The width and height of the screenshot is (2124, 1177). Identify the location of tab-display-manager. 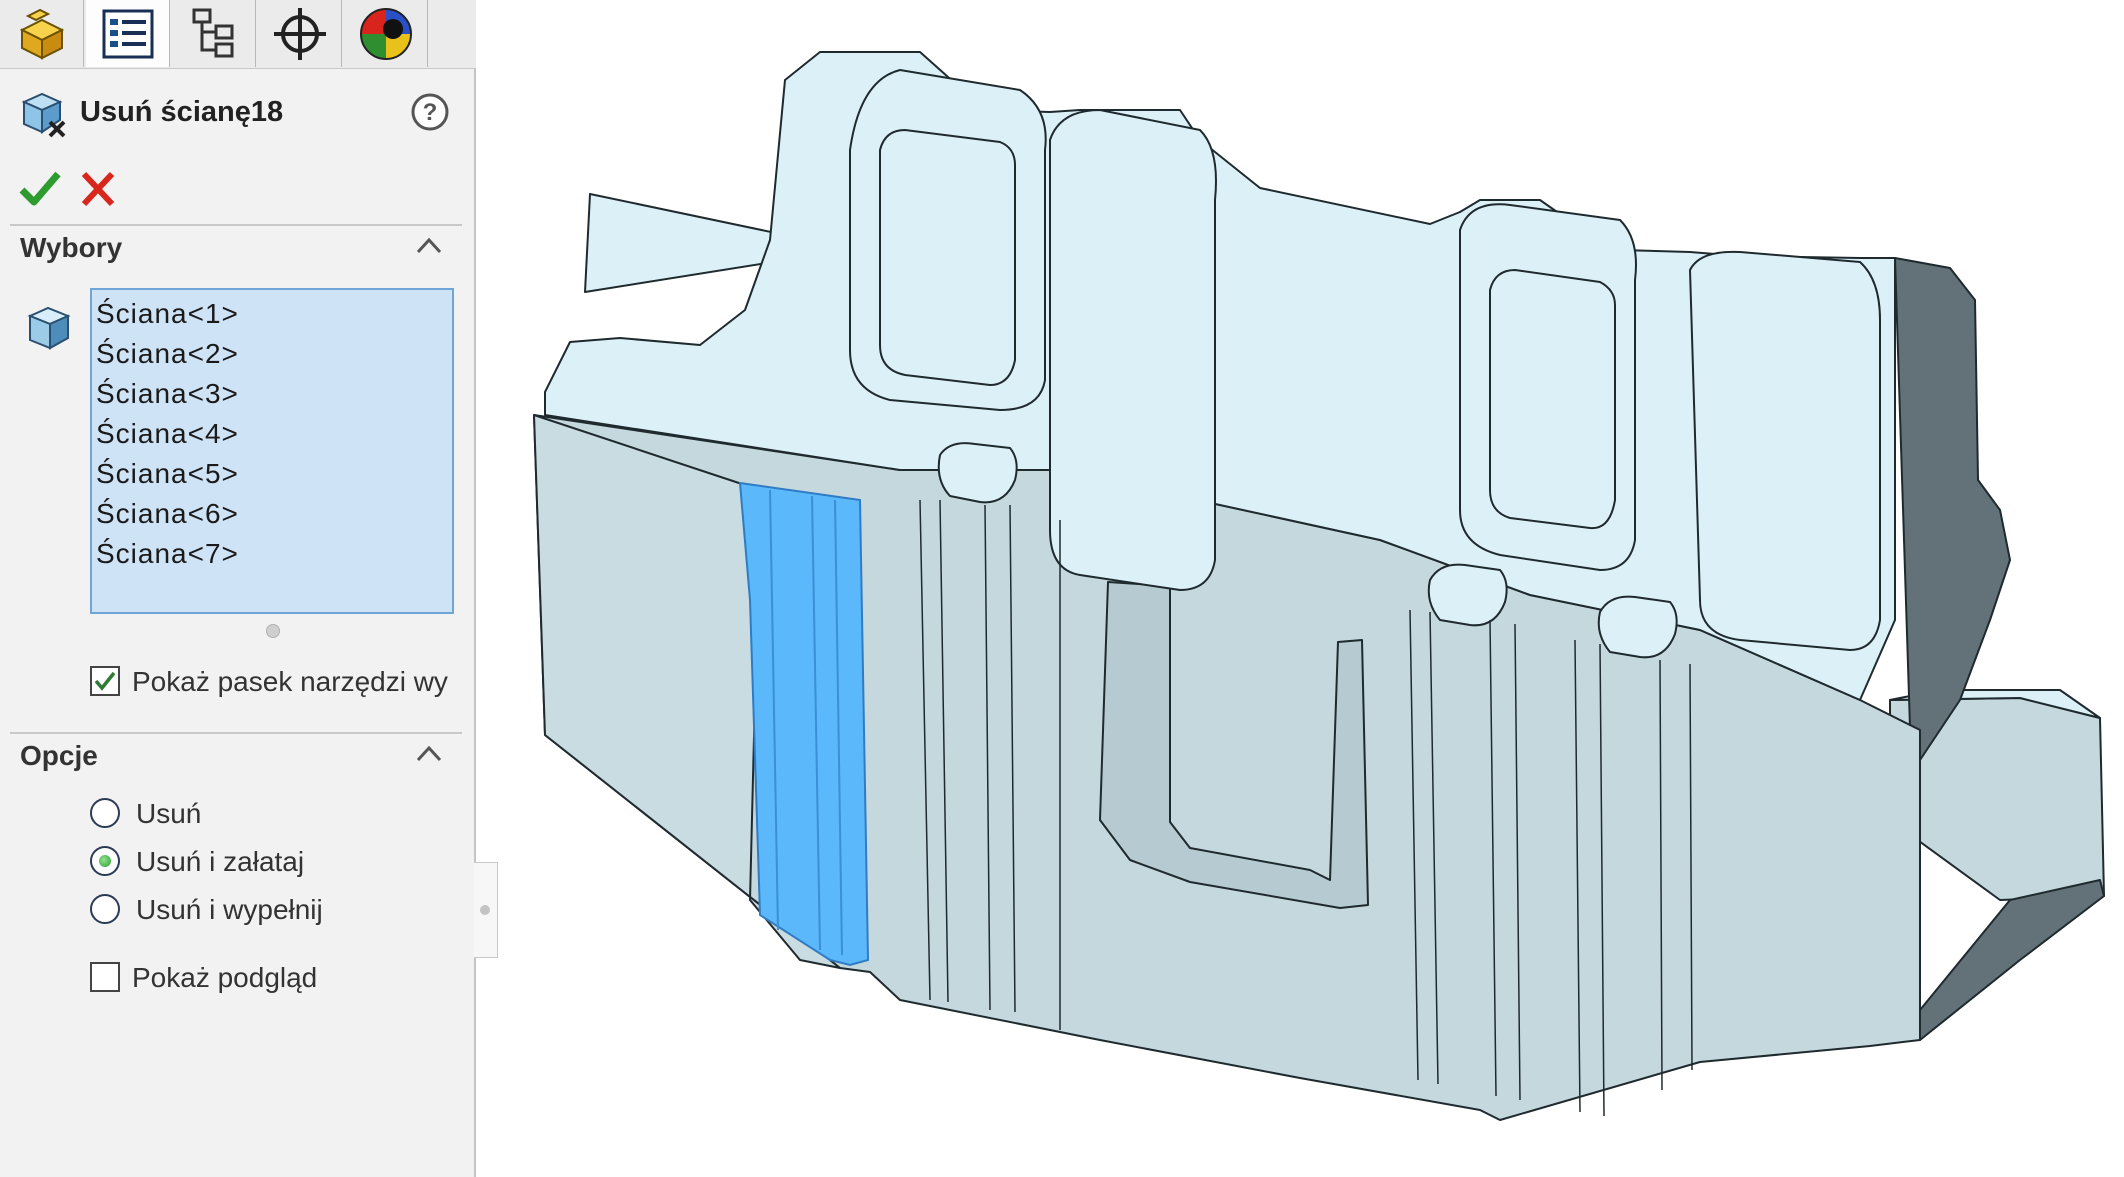
(386, 33).